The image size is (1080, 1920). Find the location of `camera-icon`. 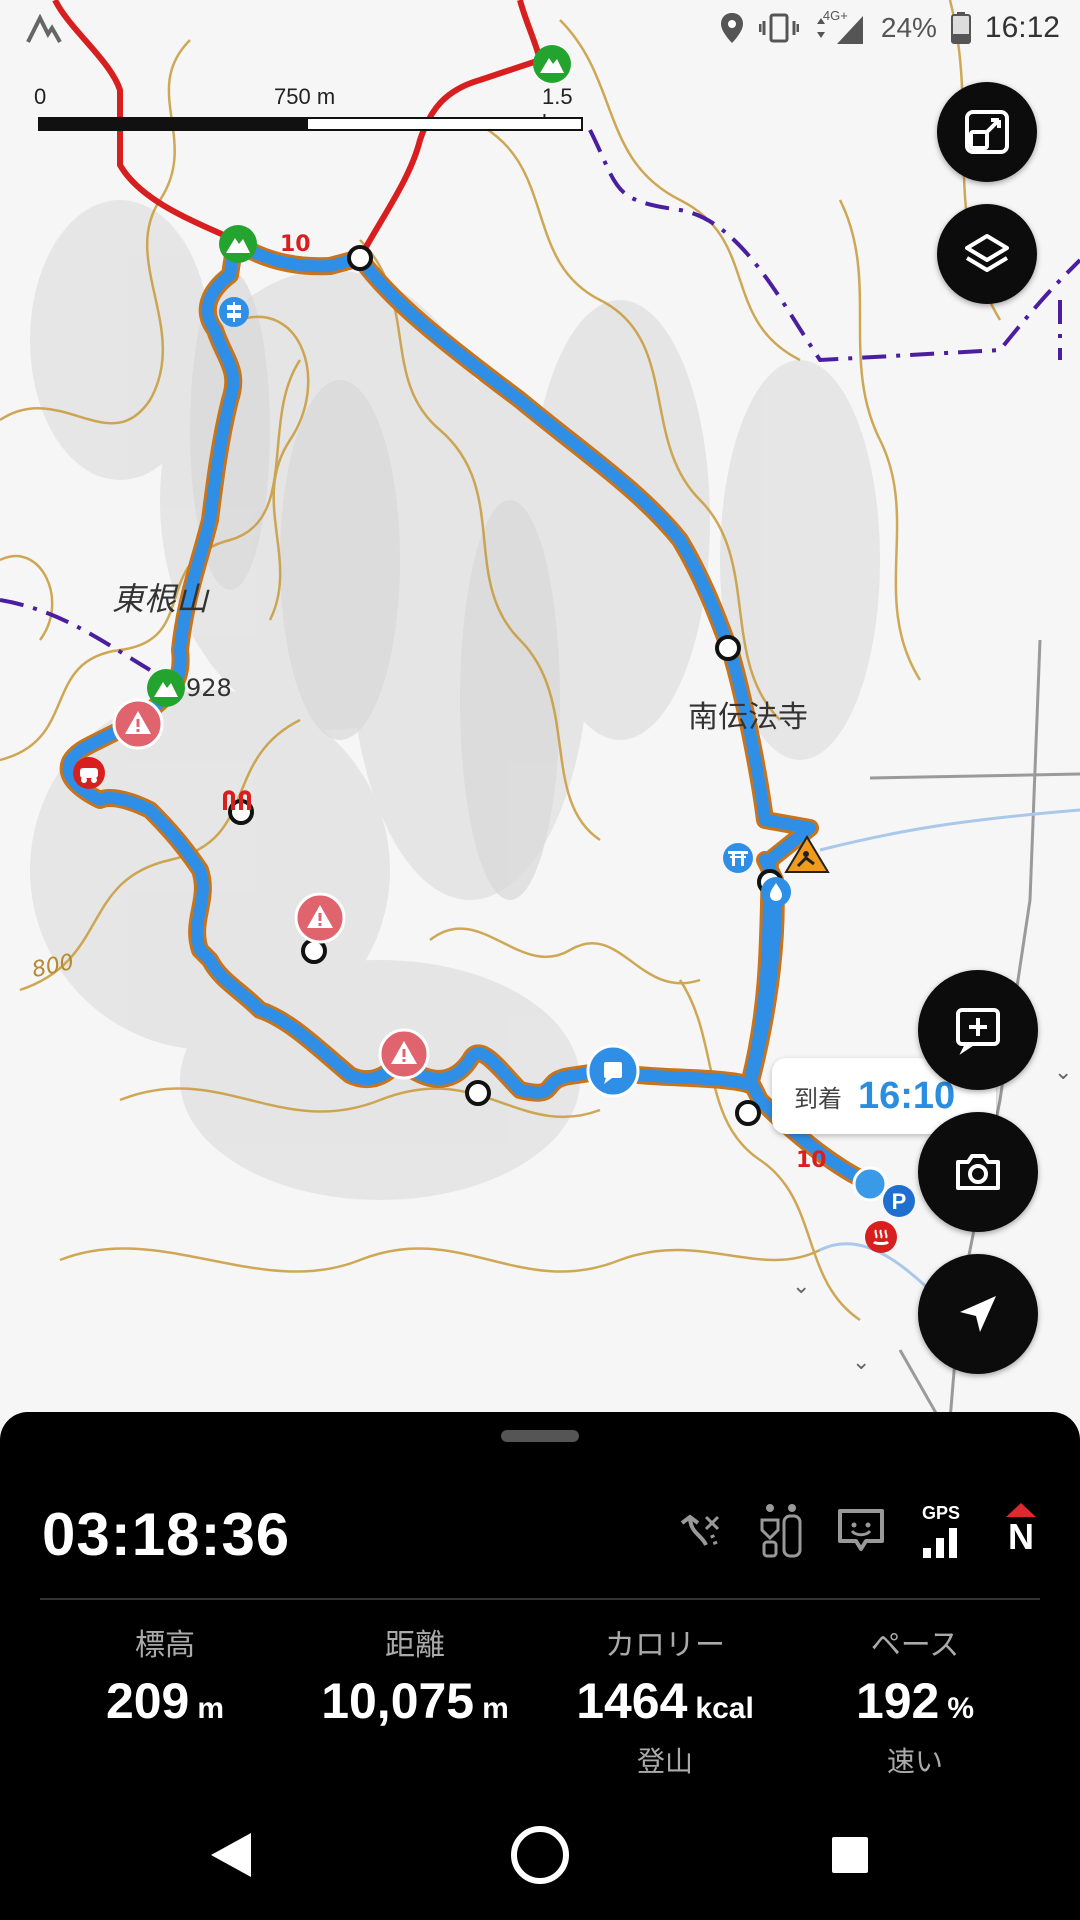

camera-icon is located at coordinates (978, 1172).